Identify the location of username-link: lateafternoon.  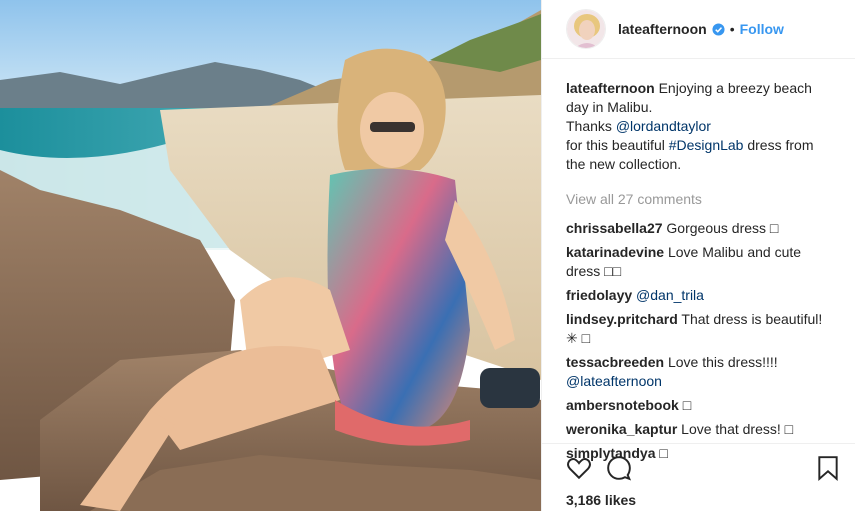
(662, 29).